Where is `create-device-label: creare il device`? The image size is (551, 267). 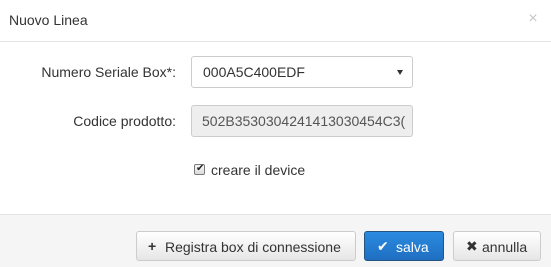
create-device-label: creare il device is located at coordinates (258, 170).